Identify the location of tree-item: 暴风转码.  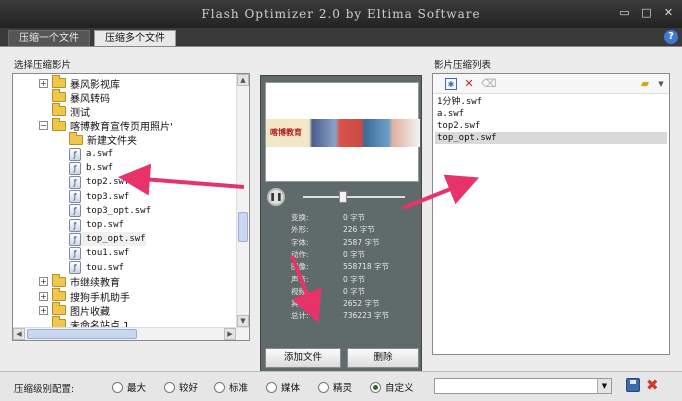
(74, 97).